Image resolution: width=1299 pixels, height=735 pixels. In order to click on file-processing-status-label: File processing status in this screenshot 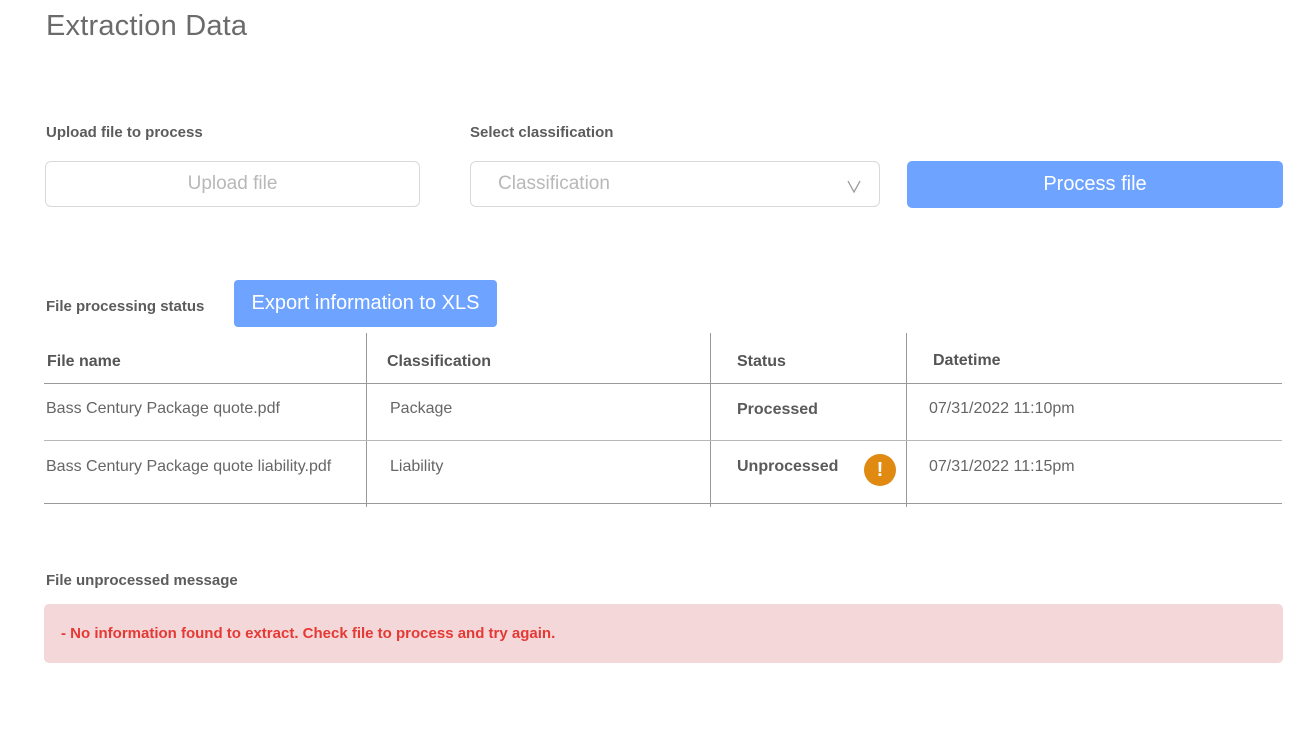, I will do `click(125, 306)`.